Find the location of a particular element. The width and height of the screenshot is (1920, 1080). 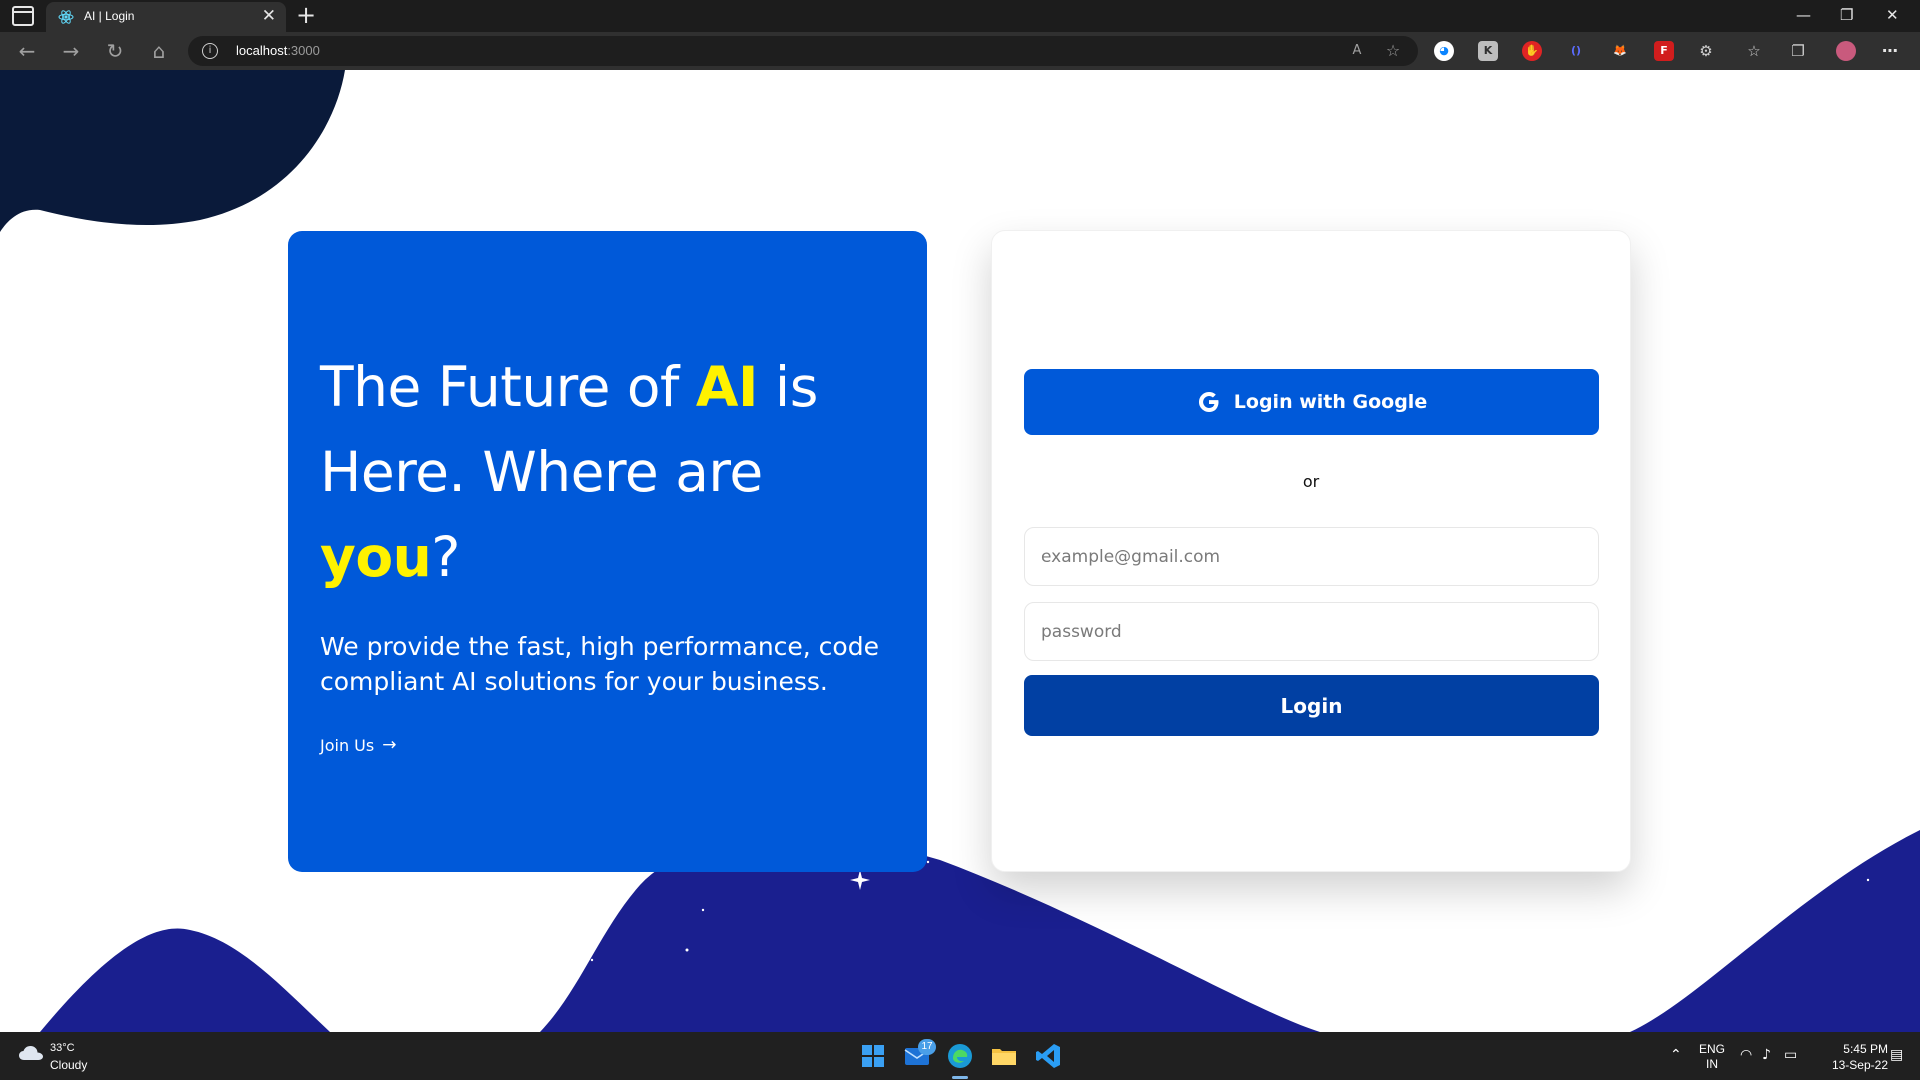

chevron-up-icon: ⌃ is located at coordinates (1676, 1055).